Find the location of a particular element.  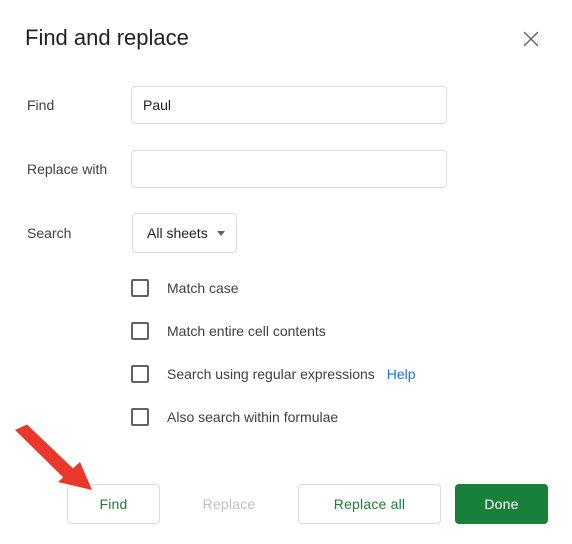

regex-help-link: Help is located at coordinates (401, 374).